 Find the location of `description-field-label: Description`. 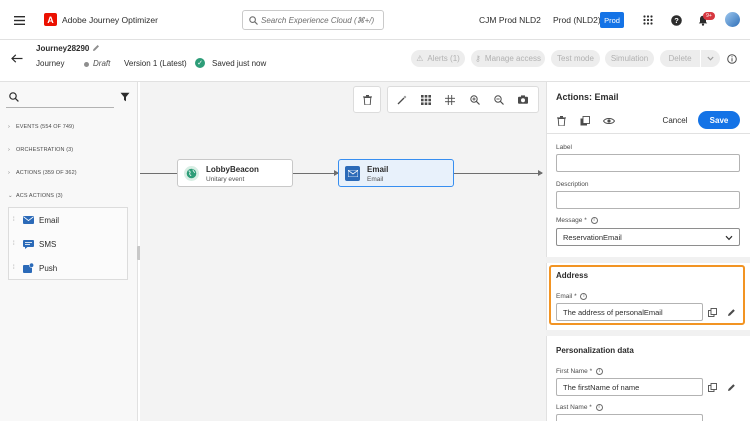

description-field-label: Description is located at coordinates (572, 184).